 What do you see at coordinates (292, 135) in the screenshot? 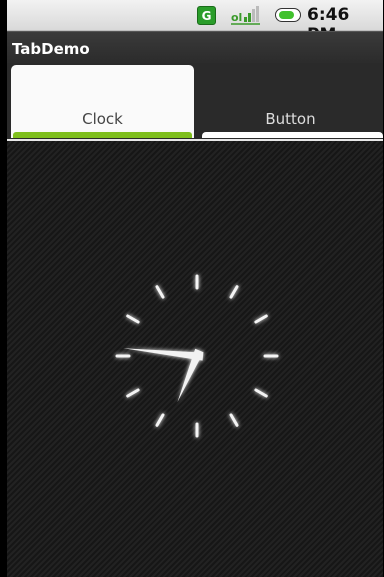
I see `tab-indicator` at bounding box center [292, 135].